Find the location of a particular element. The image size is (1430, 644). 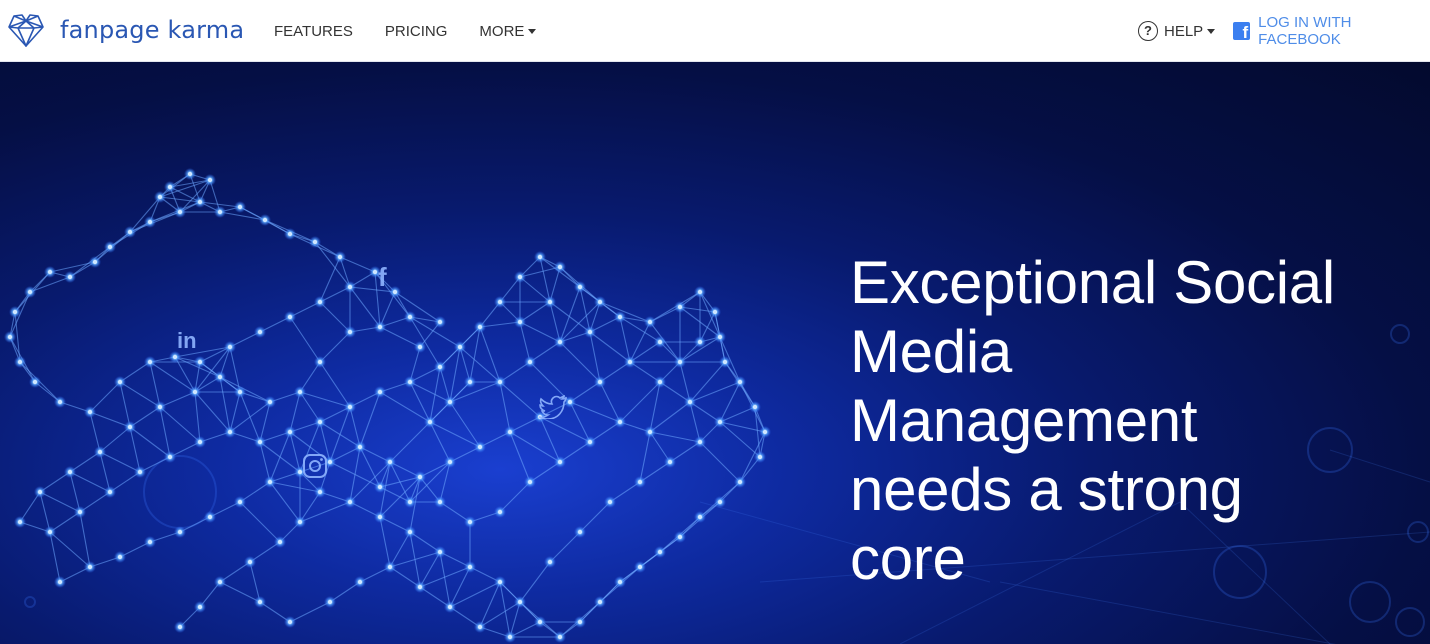

login-label: LOG IN WITH FACEBOOK is located at coordinates (1305, 31).